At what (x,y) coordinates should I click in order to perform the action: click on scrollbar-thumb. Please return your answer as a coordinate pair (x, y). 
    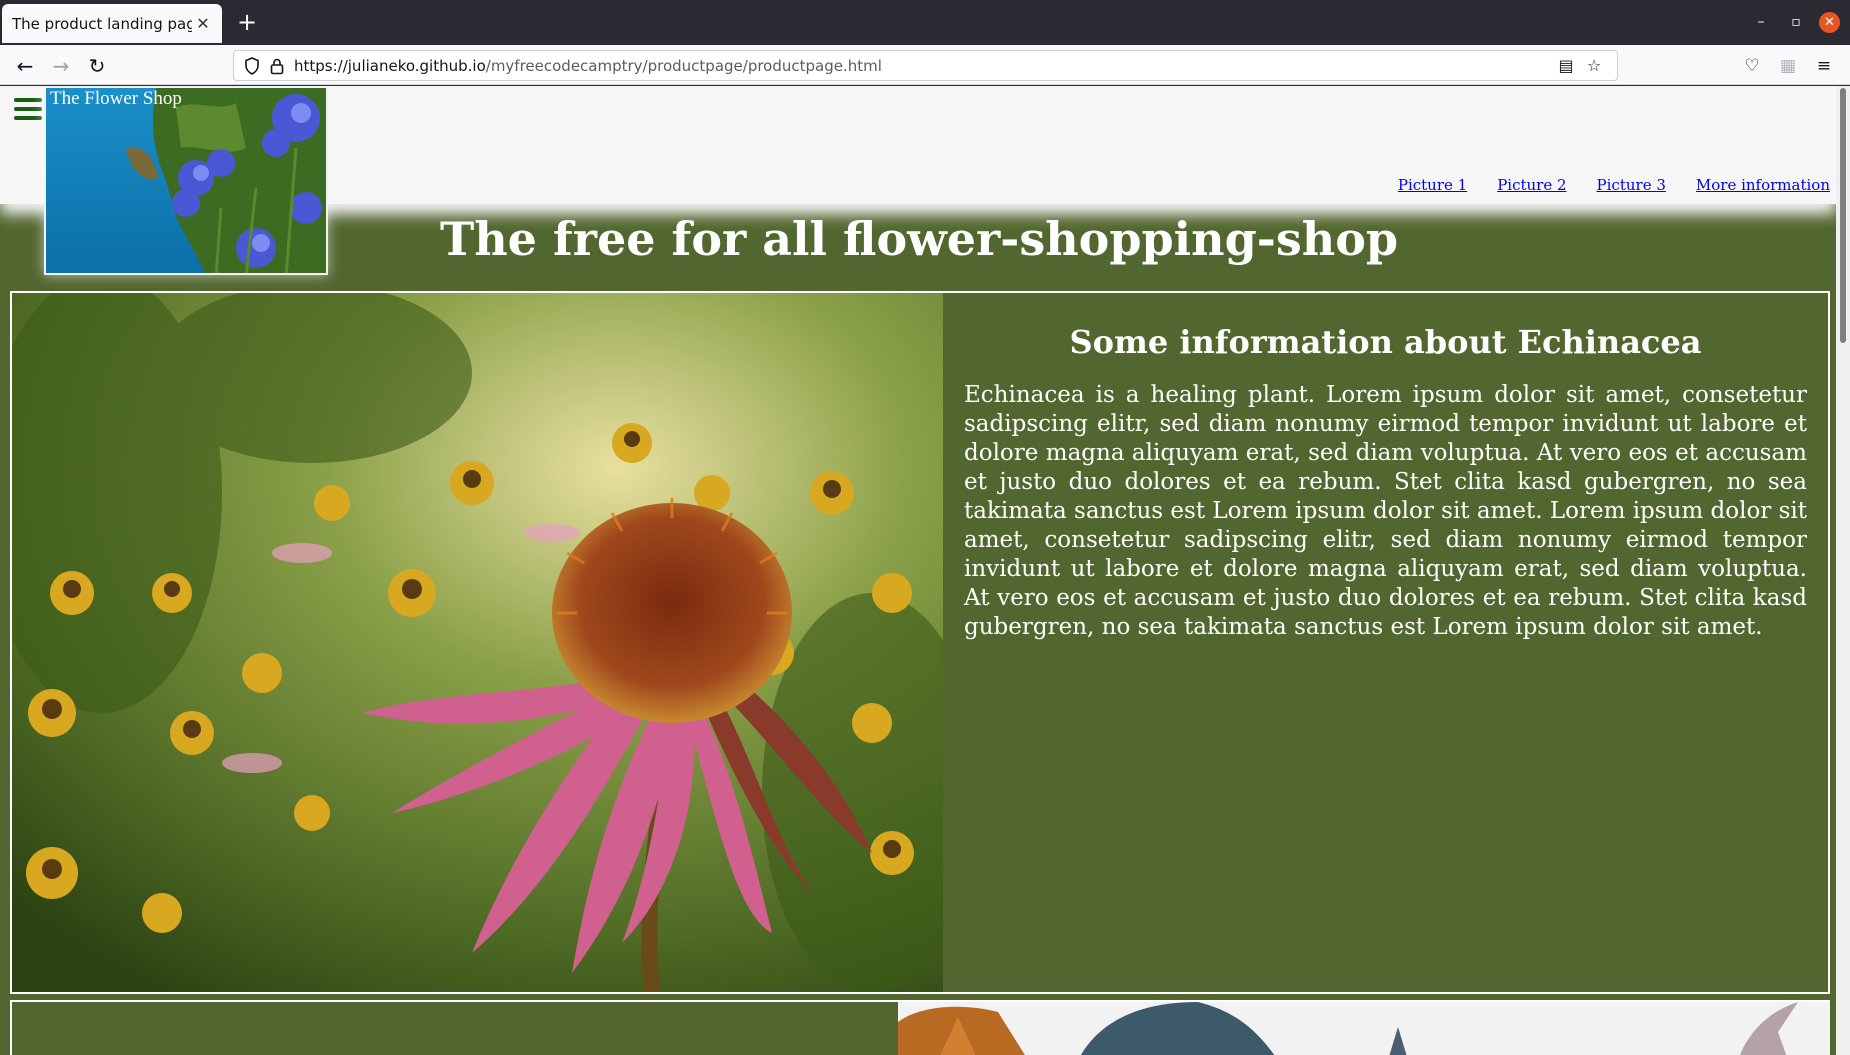
    Looking at the image, I should click on (1843, 215).